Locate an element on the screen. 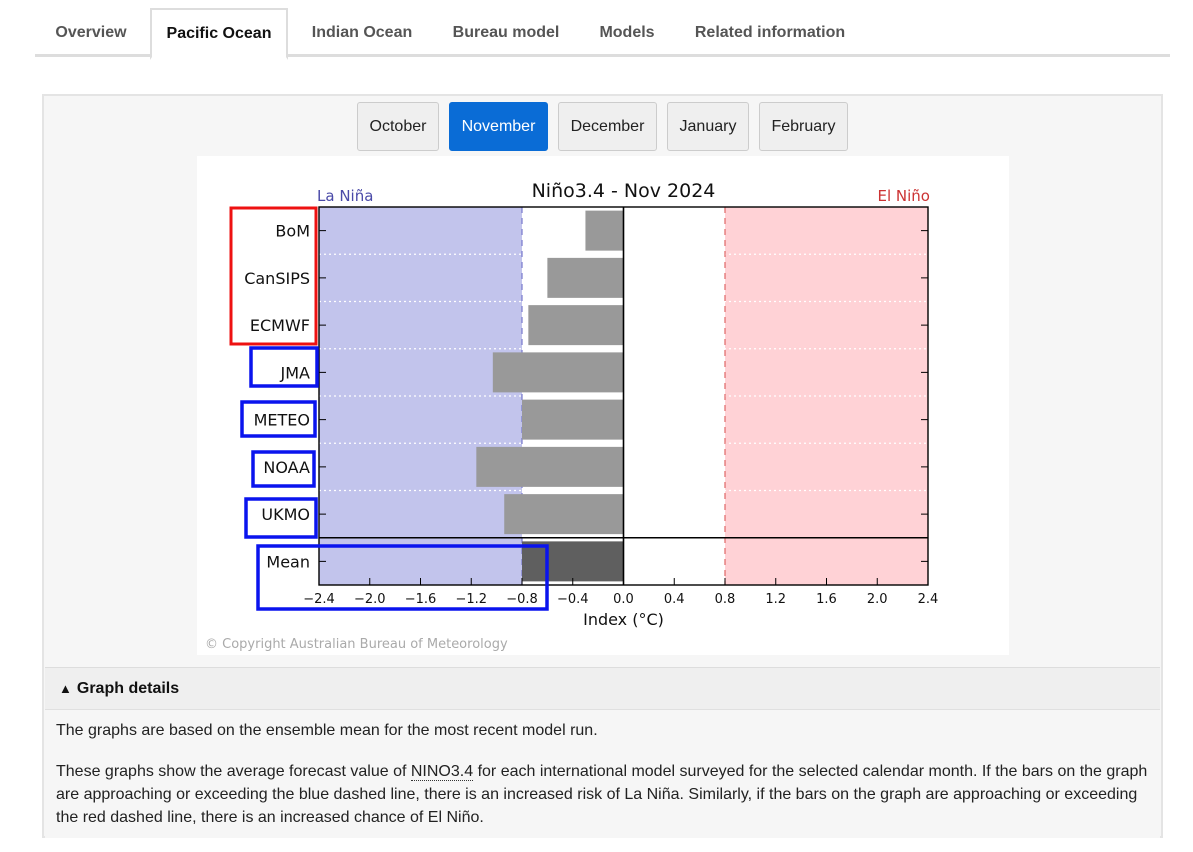 This screenshot has width=1193, height=852. month-button-october: October is located at coordinates (398, 126).